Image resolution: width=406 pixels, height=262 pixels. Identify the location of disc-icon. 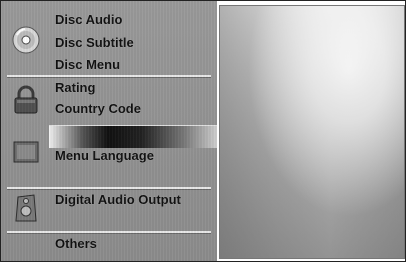
(26, 40).